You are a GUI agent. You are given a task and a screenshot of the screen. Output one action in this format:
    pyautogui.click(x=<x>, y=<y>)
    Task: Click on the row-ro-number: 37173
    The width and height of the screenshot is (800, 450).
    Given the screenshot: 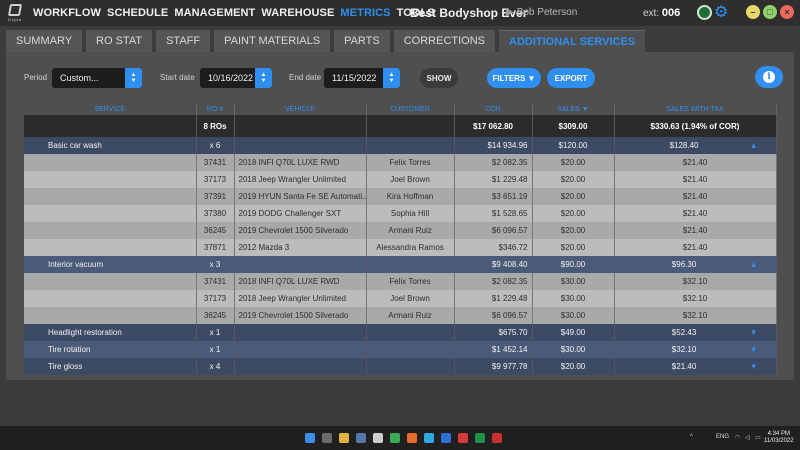 What is the action you would take?
    pyautogui.click(x=215, y=179)
    